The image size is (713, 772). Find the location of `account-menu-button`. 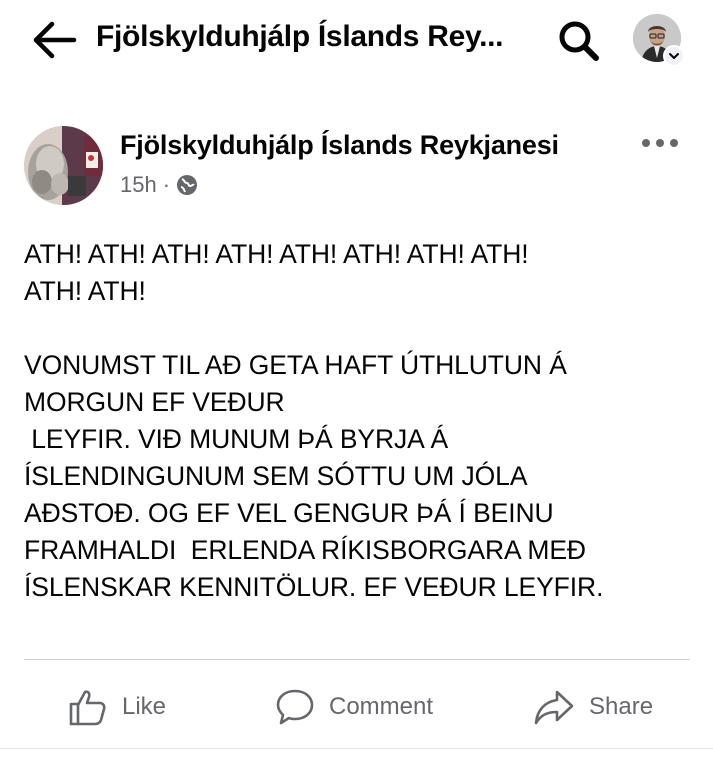

account-menu-button is located at coordinates (674, 56).